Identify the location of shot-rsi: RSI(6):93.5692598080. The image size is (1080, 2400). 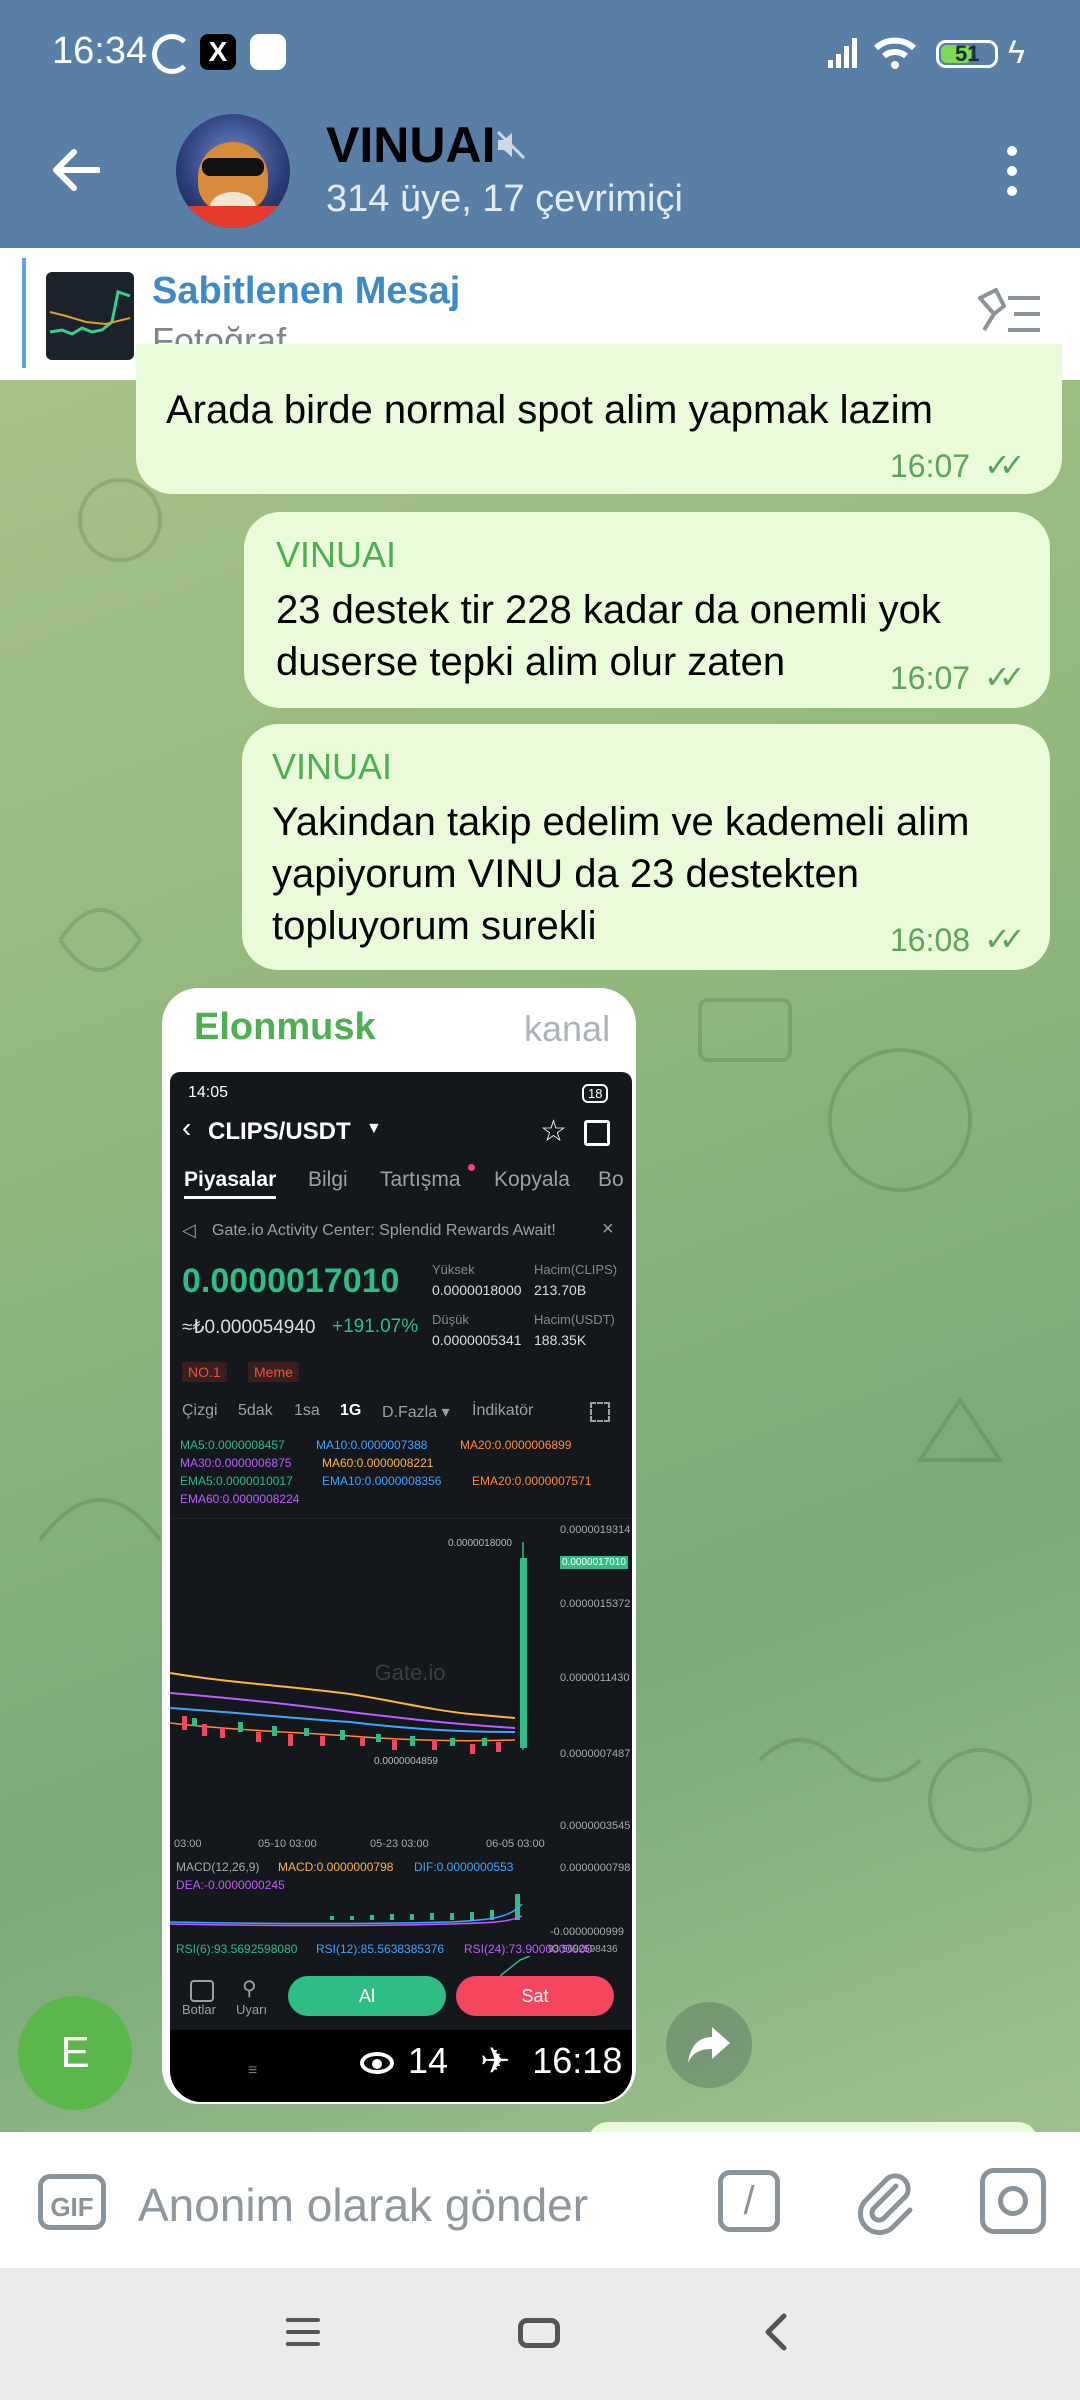
(237, 1949).